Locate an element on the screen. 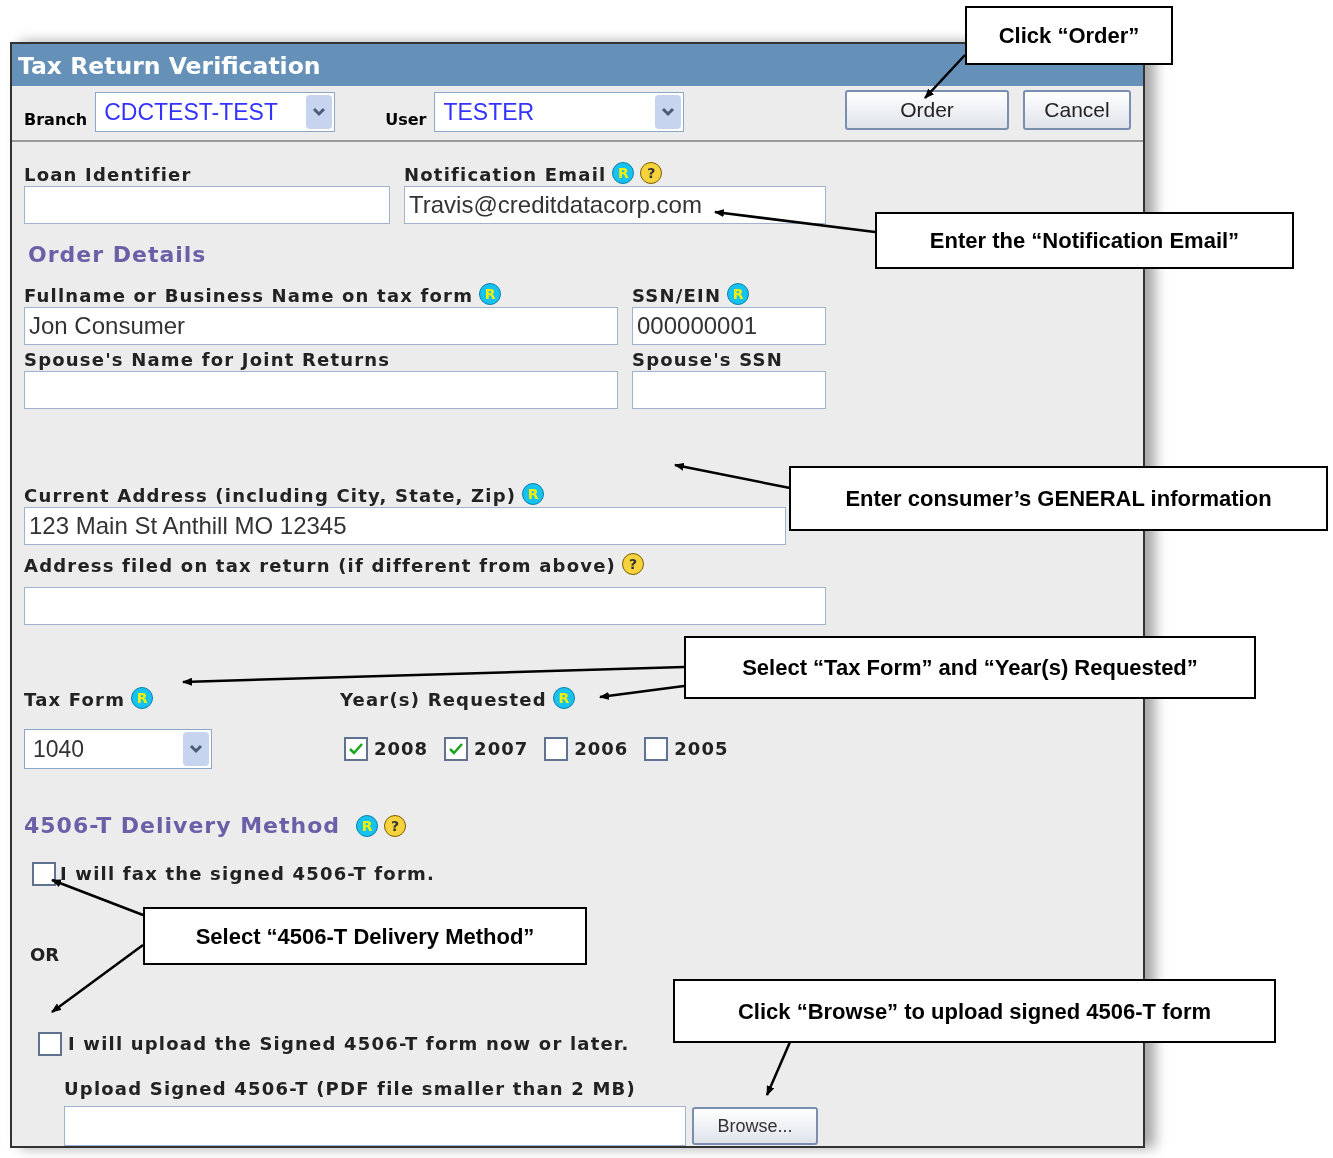 Image resolution: width=1333 pixels, height=1158 pixels. field-label: Notification Email is located at coordinates (505, 175).